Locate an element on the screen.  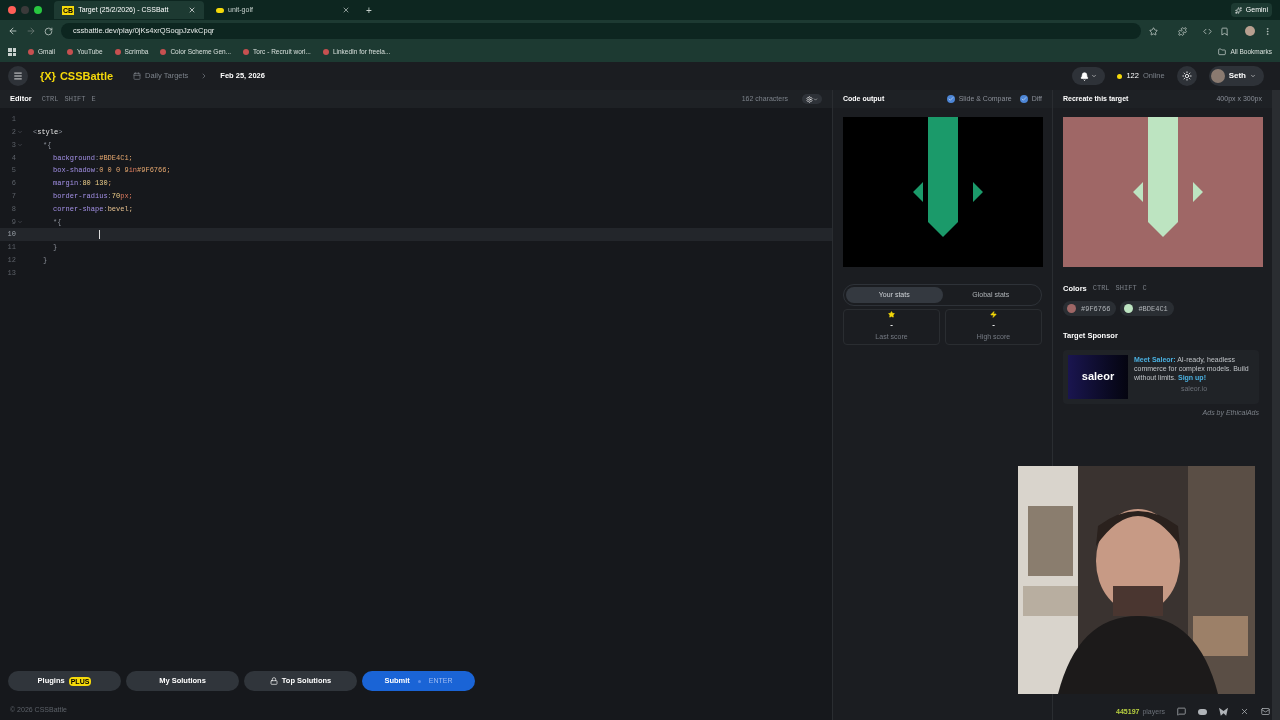
apps-icon is located at coordinates (12, 52).